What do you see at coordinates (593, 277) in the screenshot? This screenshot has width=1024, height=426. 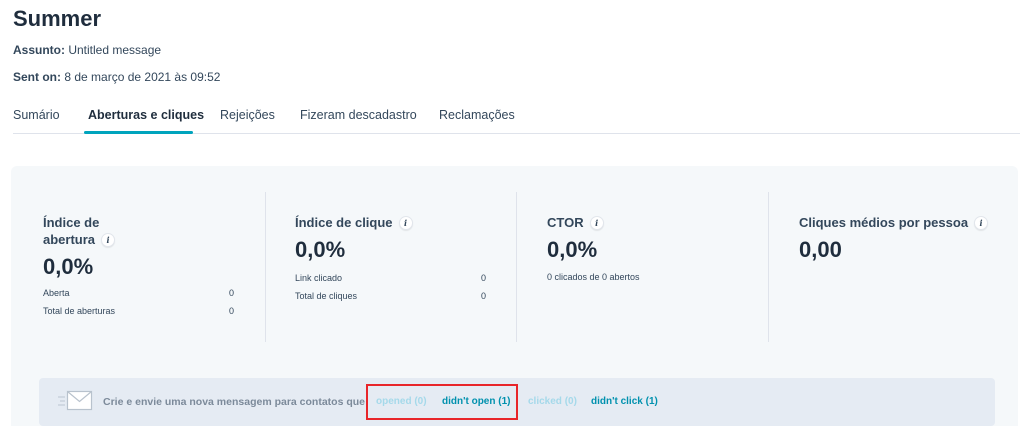 I see `ctor-subtext: 0 clicados de 0 abertos` at bounding box center [593, 277].